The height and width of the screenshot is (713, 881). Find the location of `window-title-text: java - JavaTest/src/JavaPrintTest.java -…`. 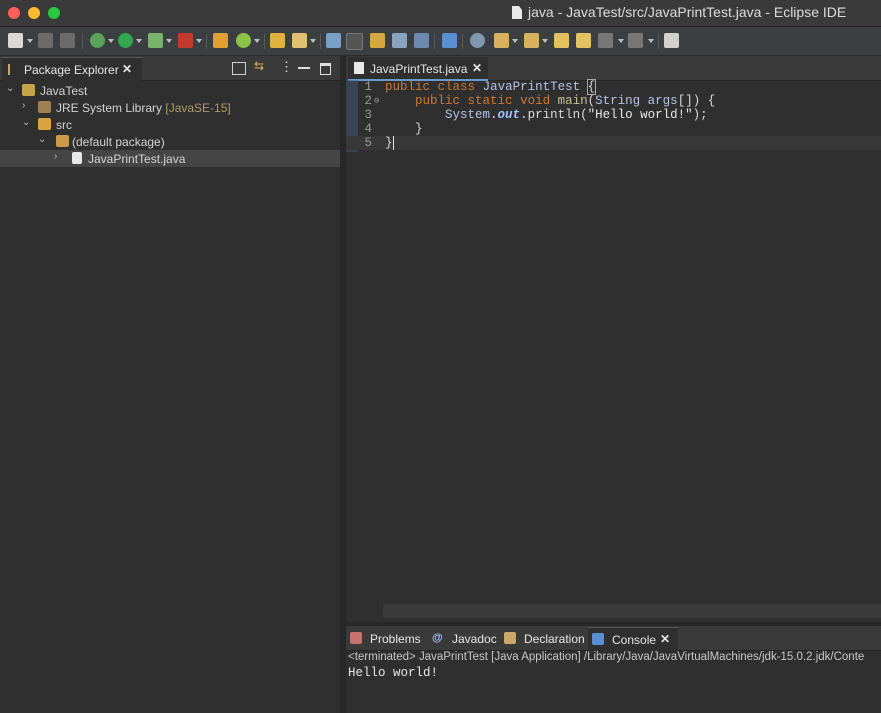

window-title-text: java - JavaTest/src/JavaPrintTest.java -… is located at coordinates (687, 12).